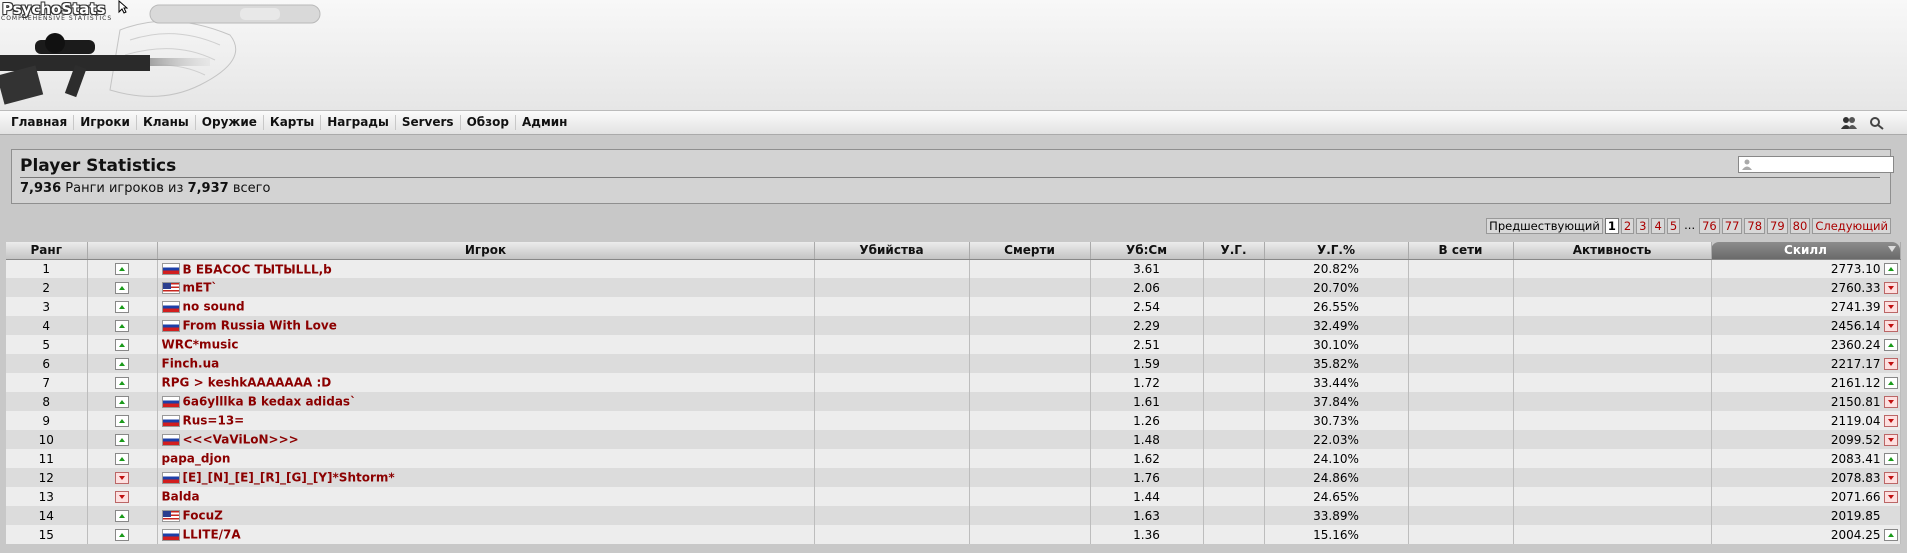 This screenshot has width=1907, height=553. I want to click on pager-page: 79, so click(1777, 226).